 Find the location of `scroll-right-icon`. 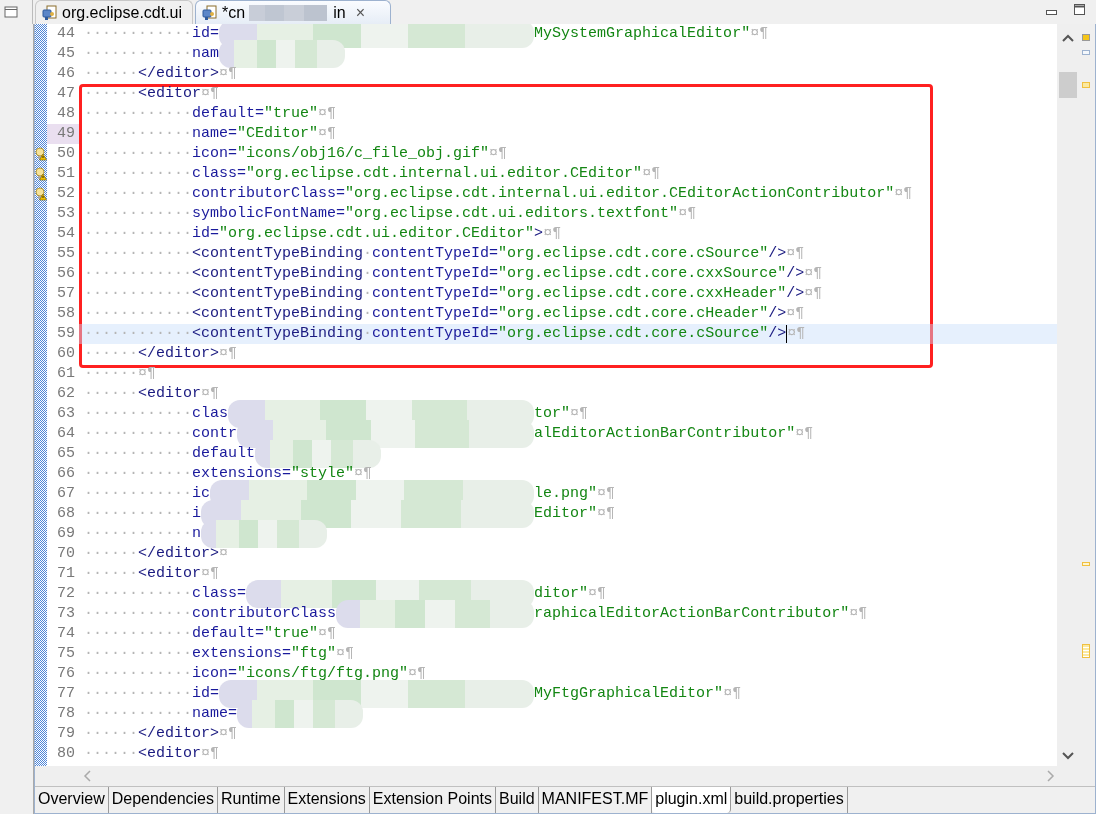

scroll-right-icon is located at coordinates (1051, 776).